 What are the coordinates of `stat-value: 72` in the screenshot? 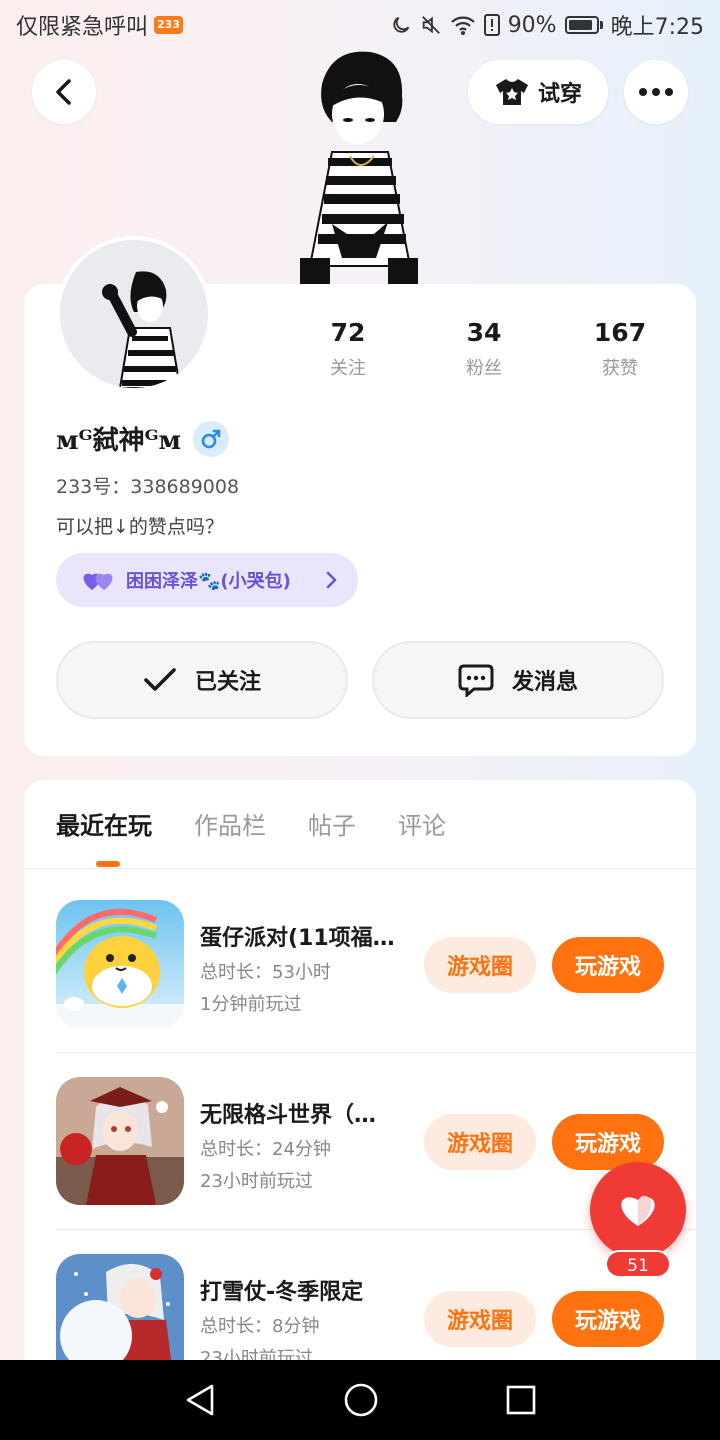 It's located at (348, 332).